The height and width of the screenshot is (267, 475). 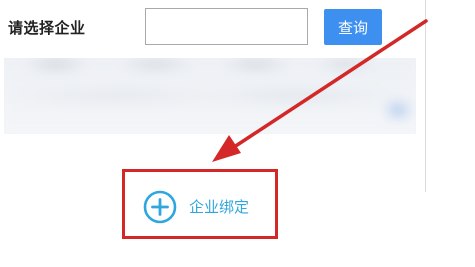 What do you see at coordinates (219, 207) in the screenshot?
I see `bind-company-label: 企业绑定` at bounding box center [219, 207].